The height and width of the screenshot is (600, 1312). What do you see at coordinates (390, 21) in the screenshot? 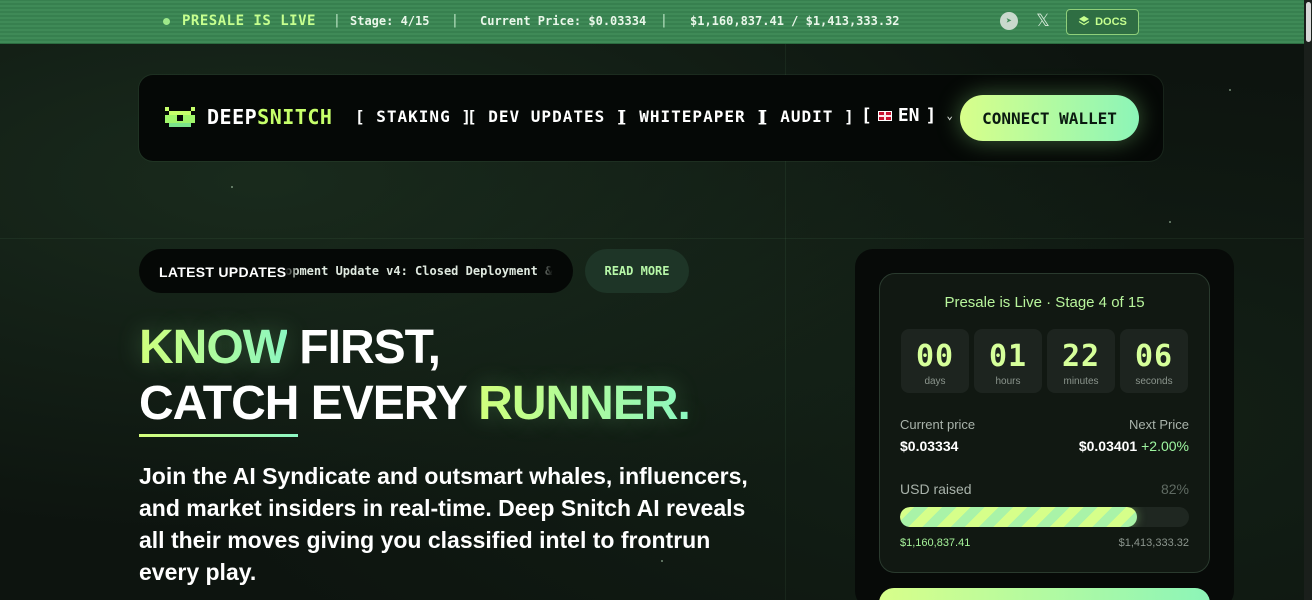
I see `stage-text: Stage: 4/15` at bounding box center [390, 21].